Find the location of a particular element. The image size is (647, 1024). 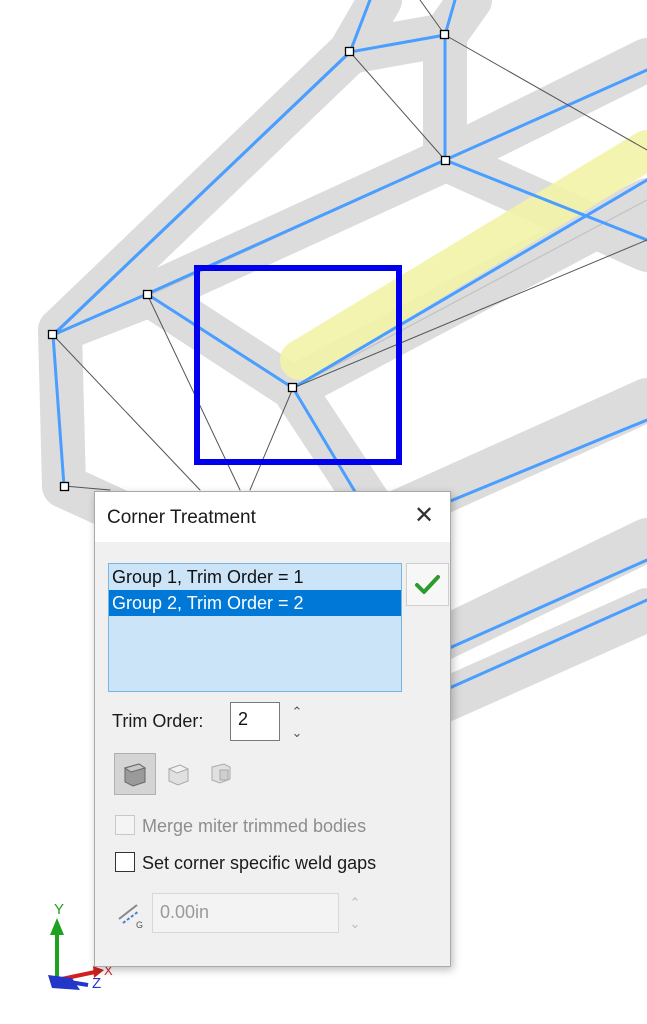

merge-miter-checkbox is located at coordinates (125, 825).